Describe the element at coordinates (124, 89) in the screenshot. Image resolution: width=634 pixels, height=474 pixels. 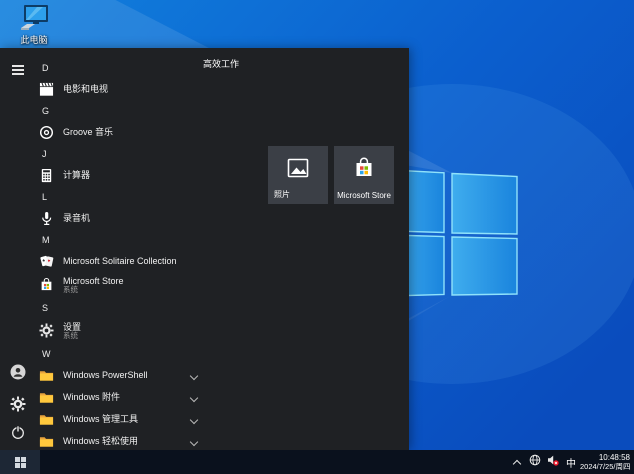
I see `start-menu-app-item: 电影和电视` at that location.